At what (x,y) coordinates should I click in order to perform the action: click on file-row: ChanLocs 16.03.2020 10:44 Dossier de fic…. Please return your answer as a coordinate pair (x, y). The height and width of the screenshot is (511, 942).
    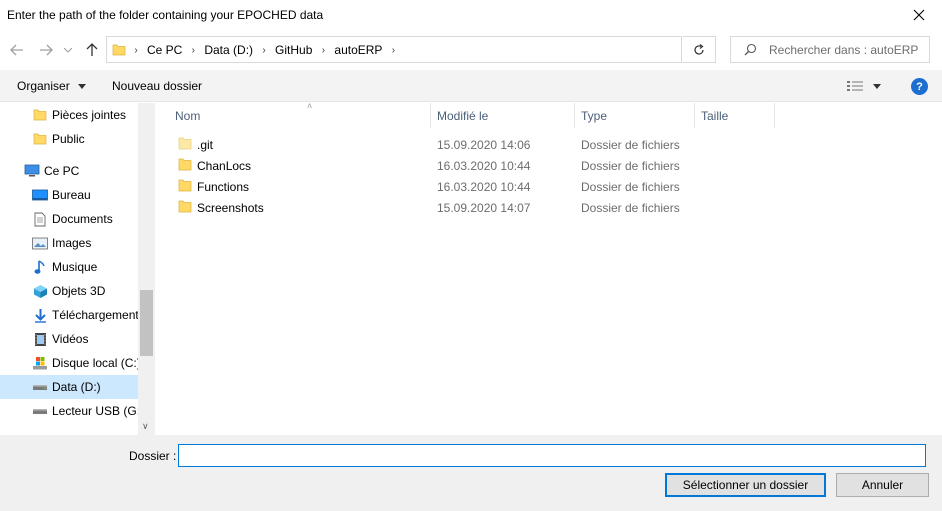
    Looking at the image, I should click on (549, 165).